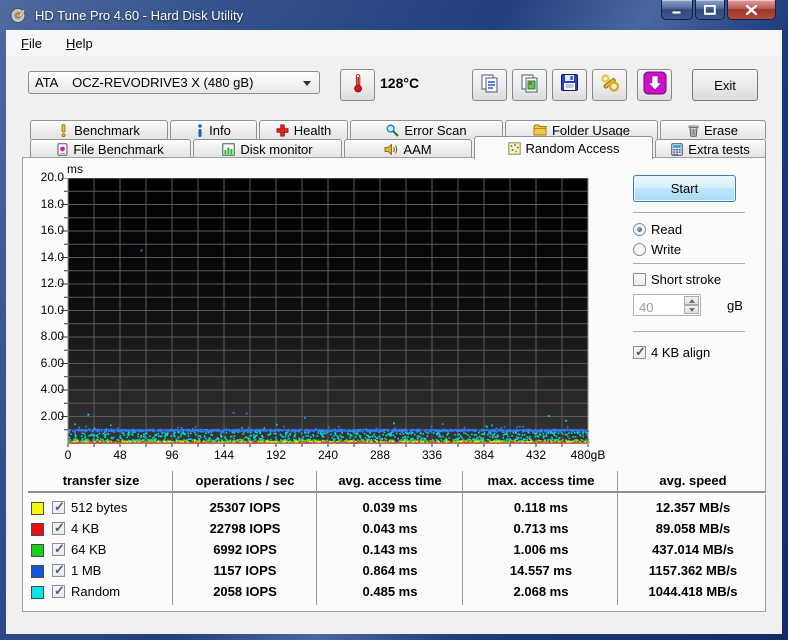  I want to click on tab-extra-tests: Extra tests, so click(710, 148).